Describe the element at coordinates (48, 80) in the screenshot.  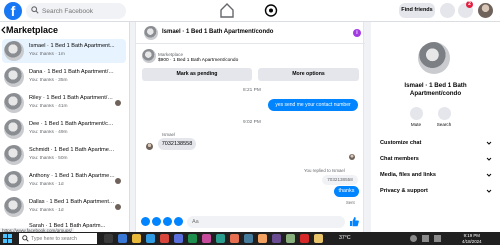
I see `conversation-preview: You: thanks · 35m` at that location.